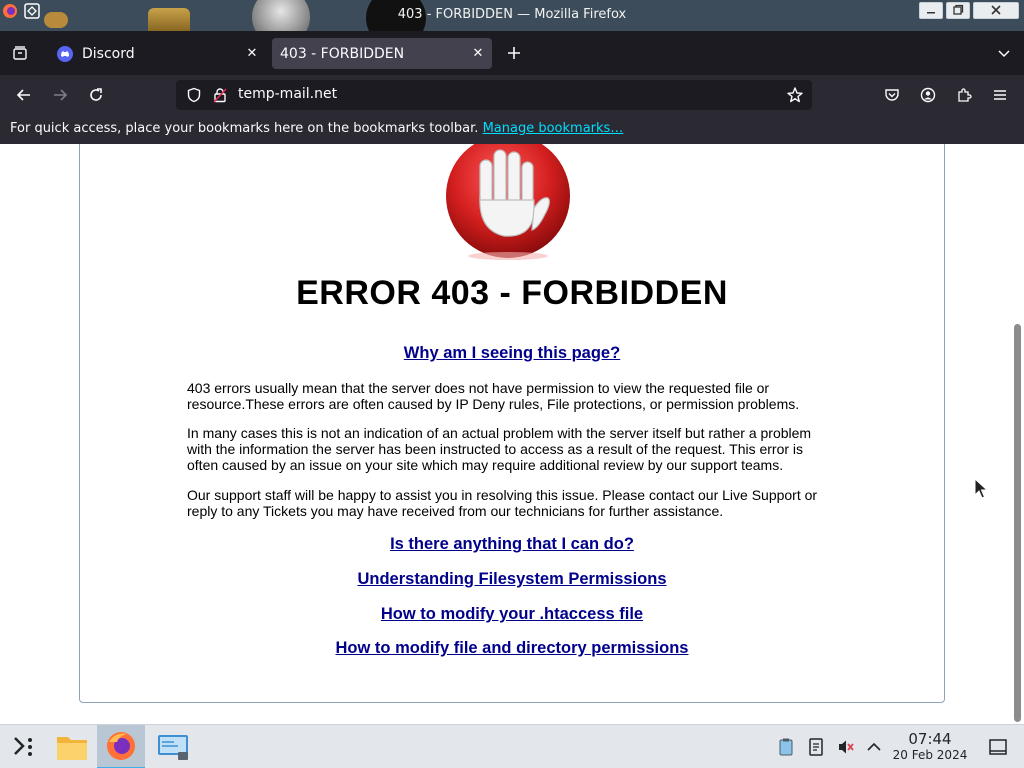 This screenshot has width=1024, height=768. I want to click on close-window-button, so click(996, 10).